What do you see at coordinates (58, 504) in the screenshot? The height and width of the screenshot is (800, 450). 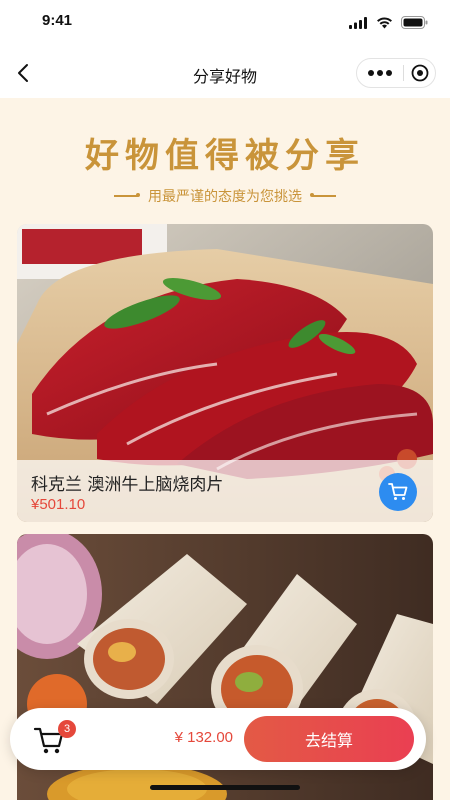 I see `product-price: ¥501.10` at bounding box center [58, 504].